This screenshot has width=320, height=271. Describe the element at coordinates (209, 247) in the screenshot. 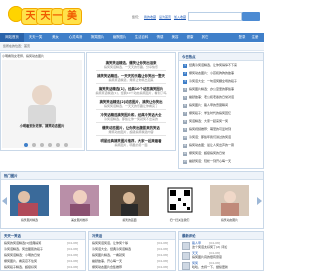

I see `comment-text: 这个笑话太好笑了(2) 评论` at that location.